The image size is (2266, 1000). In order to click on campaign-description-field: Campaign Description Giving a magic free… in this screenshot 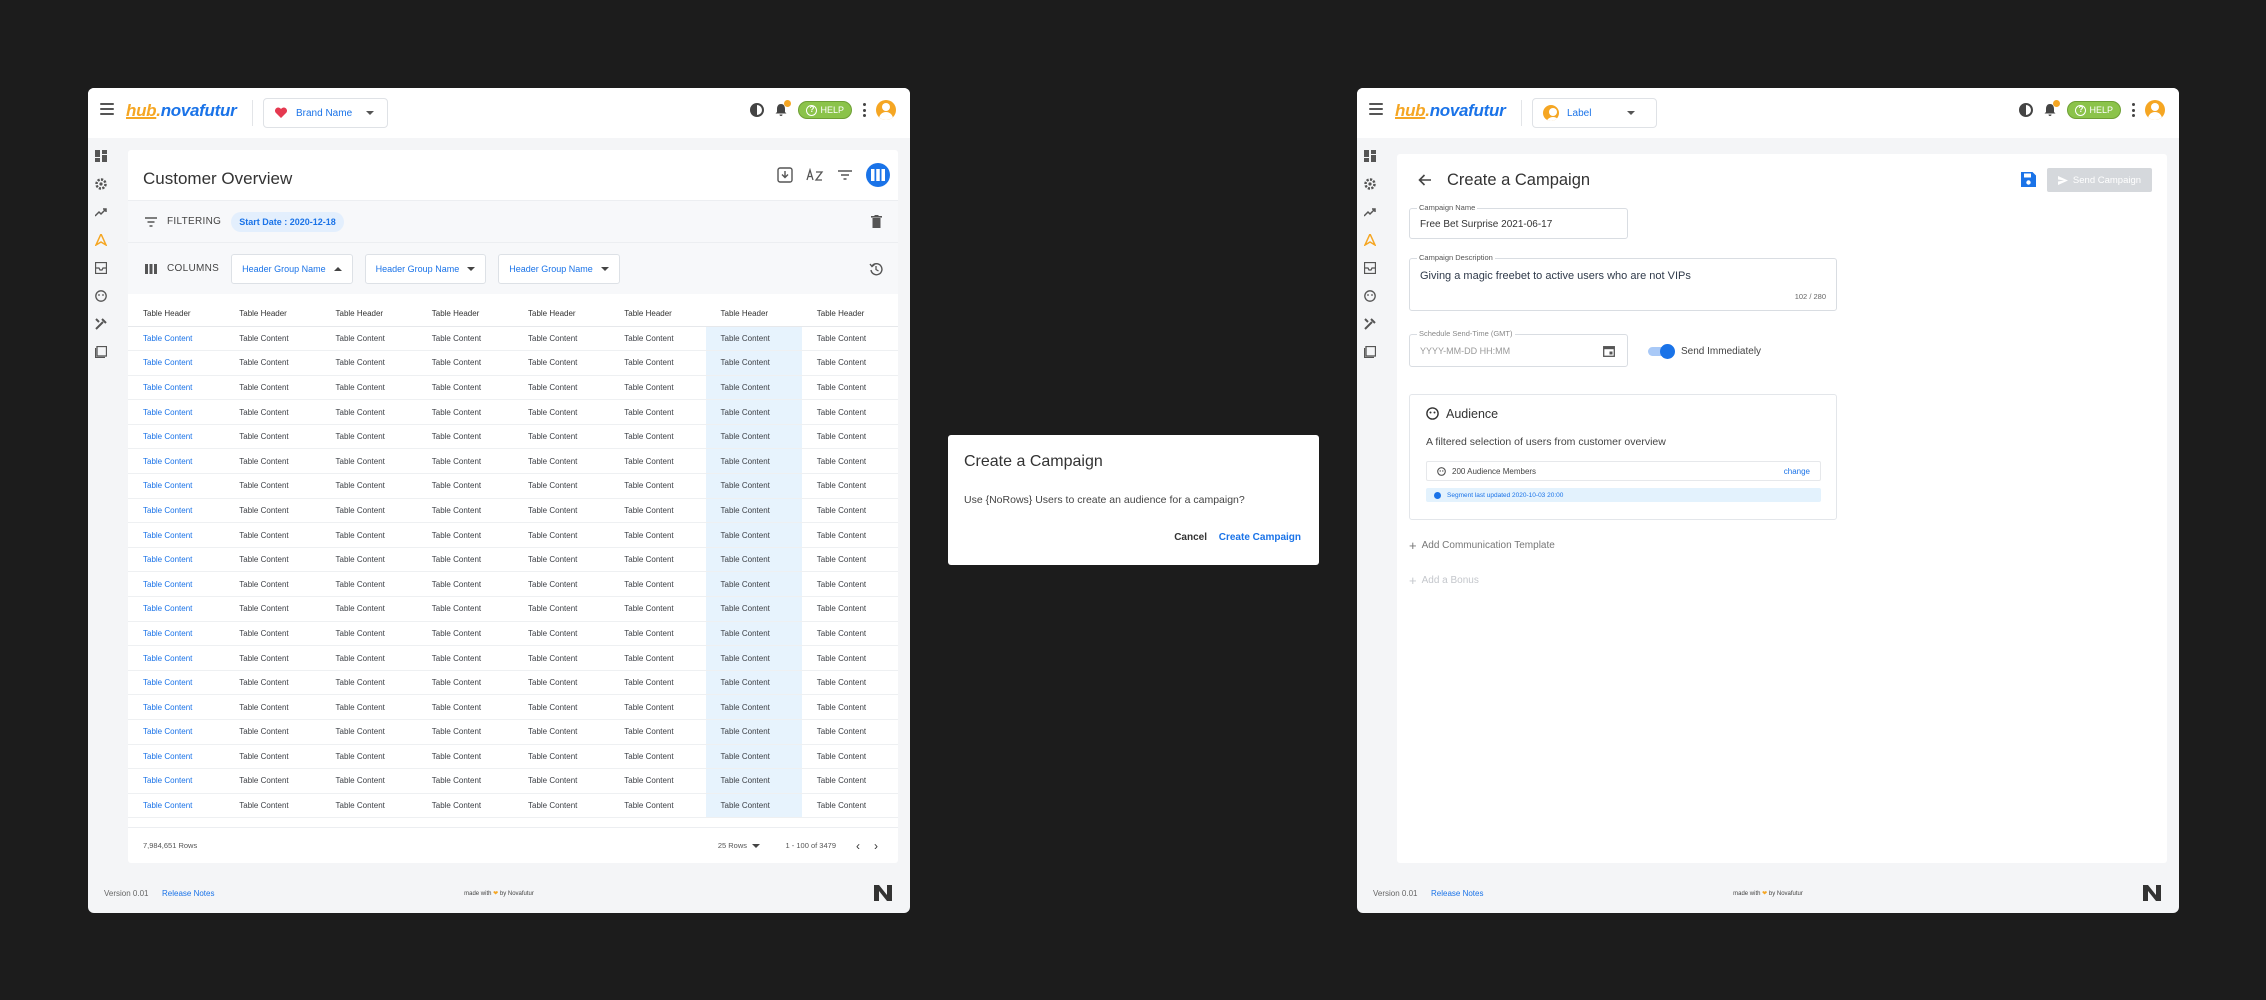, I will do `click(1623, 282)`.